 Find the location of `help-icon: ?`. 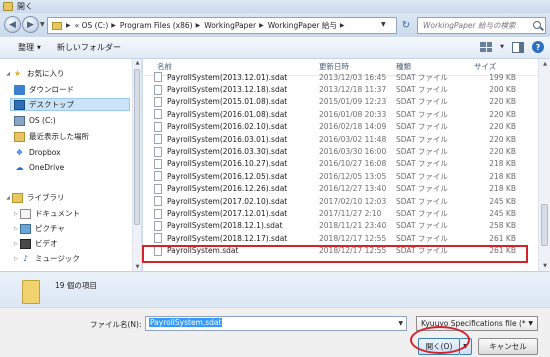

help-icon: ? is located at coordinates (538, 47).